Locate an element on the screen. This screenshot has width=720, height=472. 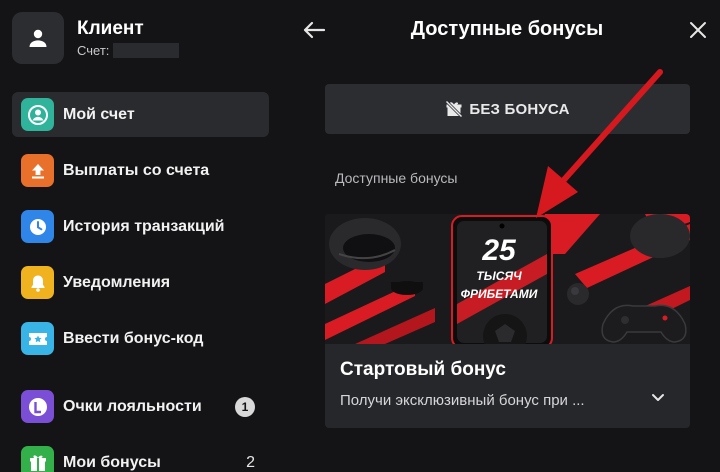
menu-item-label: Уведомления is located at coordinates (117, 282).